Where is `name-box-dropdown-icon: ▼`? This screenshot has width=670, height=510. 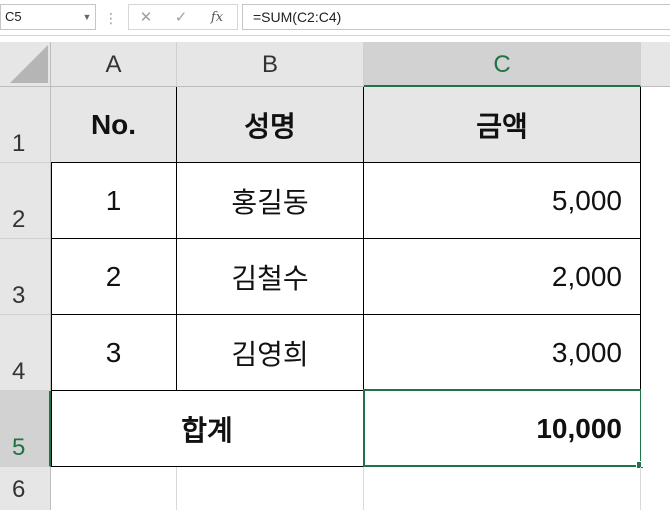 name-box-dropdown-icon: ▼ is located at coordinates (87, 17).